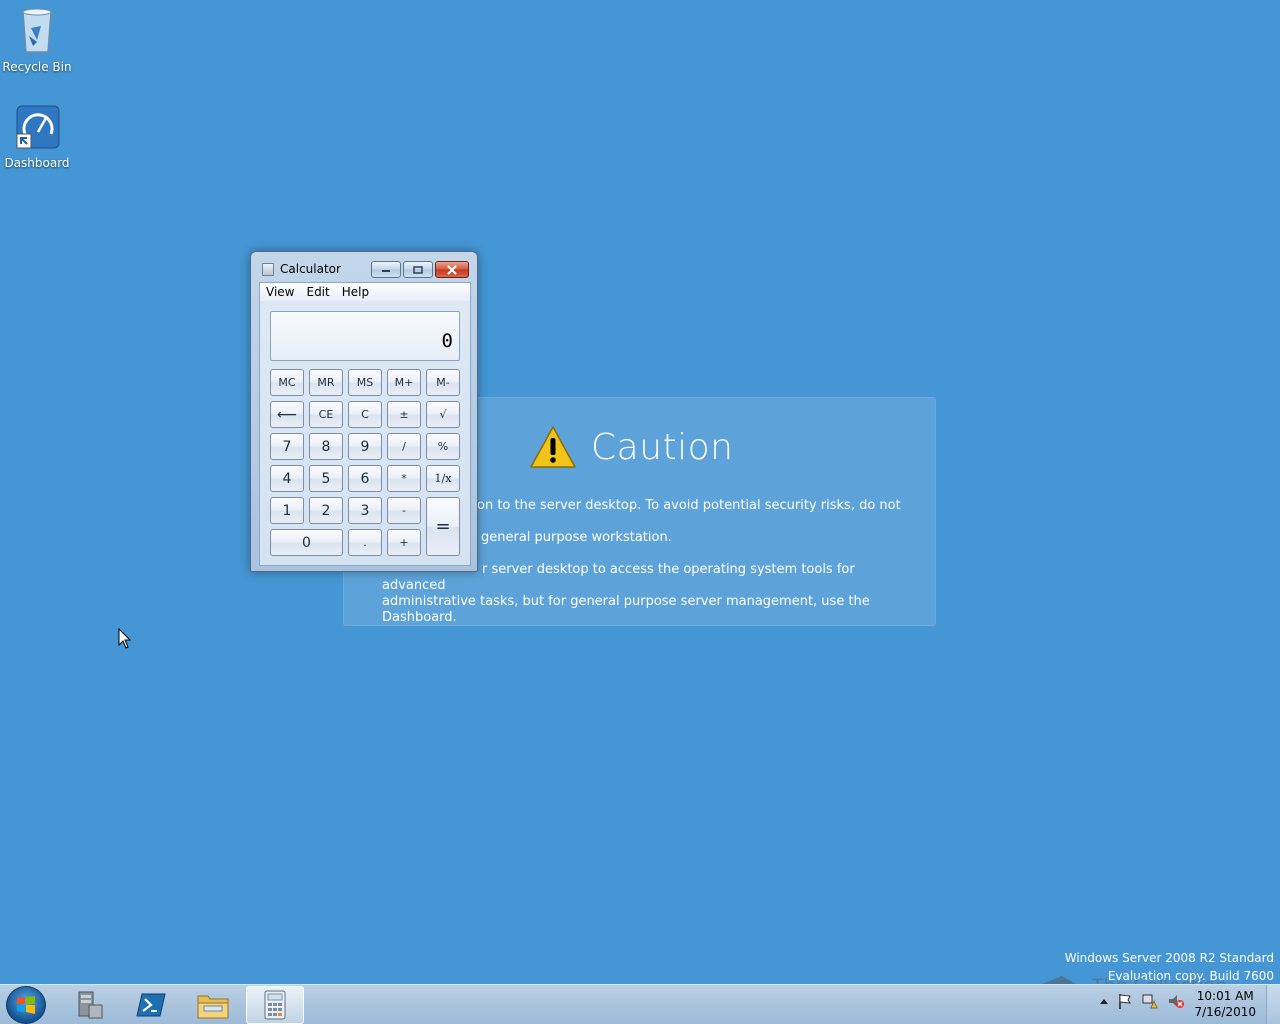 This screenshot has height=1024, width=1280. Describe the element at coordinates (443, 414) in the screenshot. I see `key-sqrt: √` at that location.